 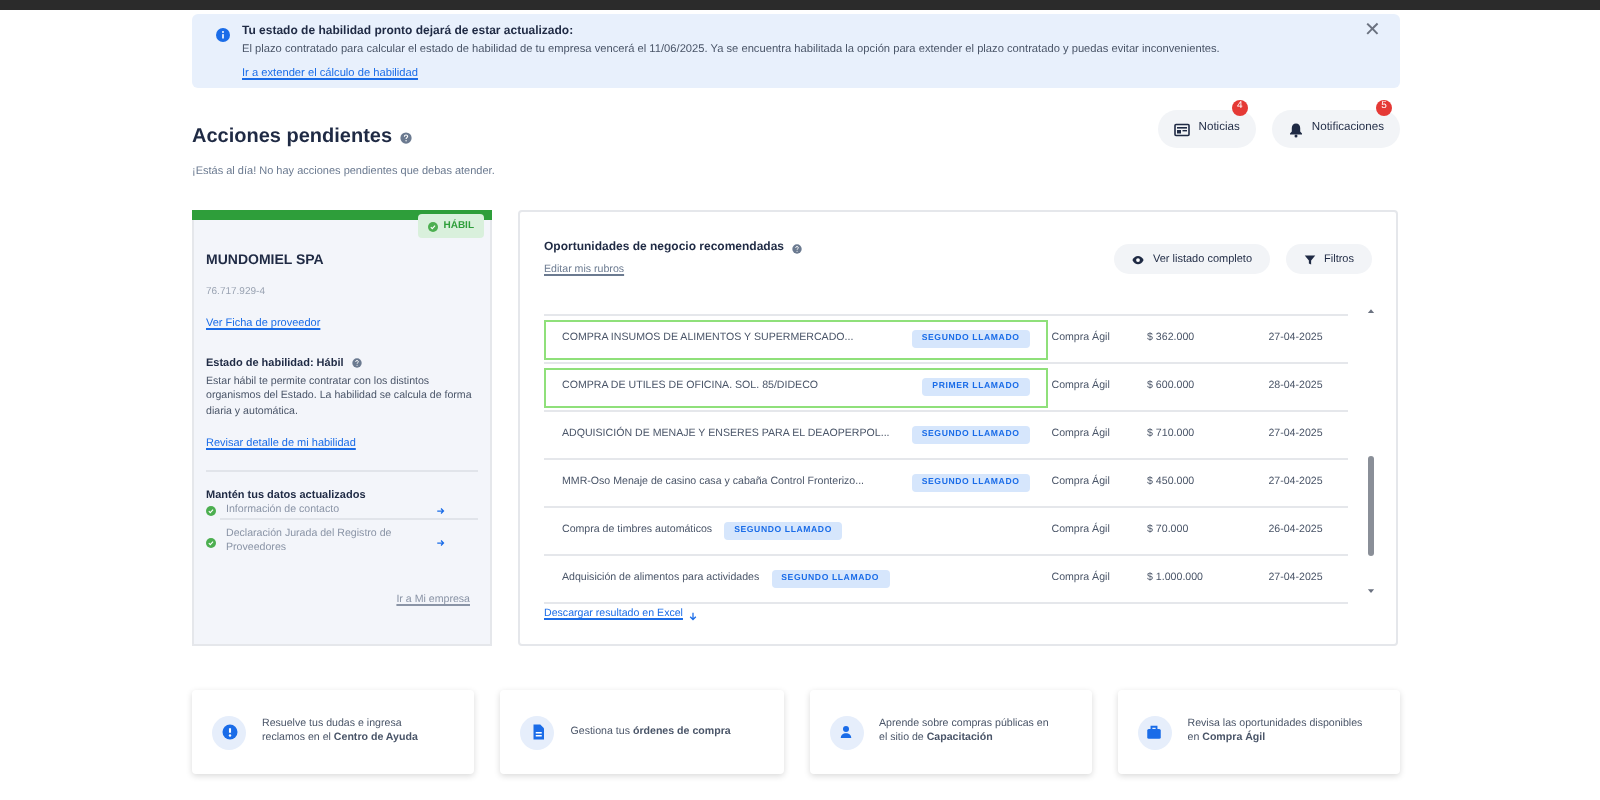 What do you see at coordinates (1371, 591) in the screenshot?
I see `scroll-down-icon` at bounding box center [1371, 591].